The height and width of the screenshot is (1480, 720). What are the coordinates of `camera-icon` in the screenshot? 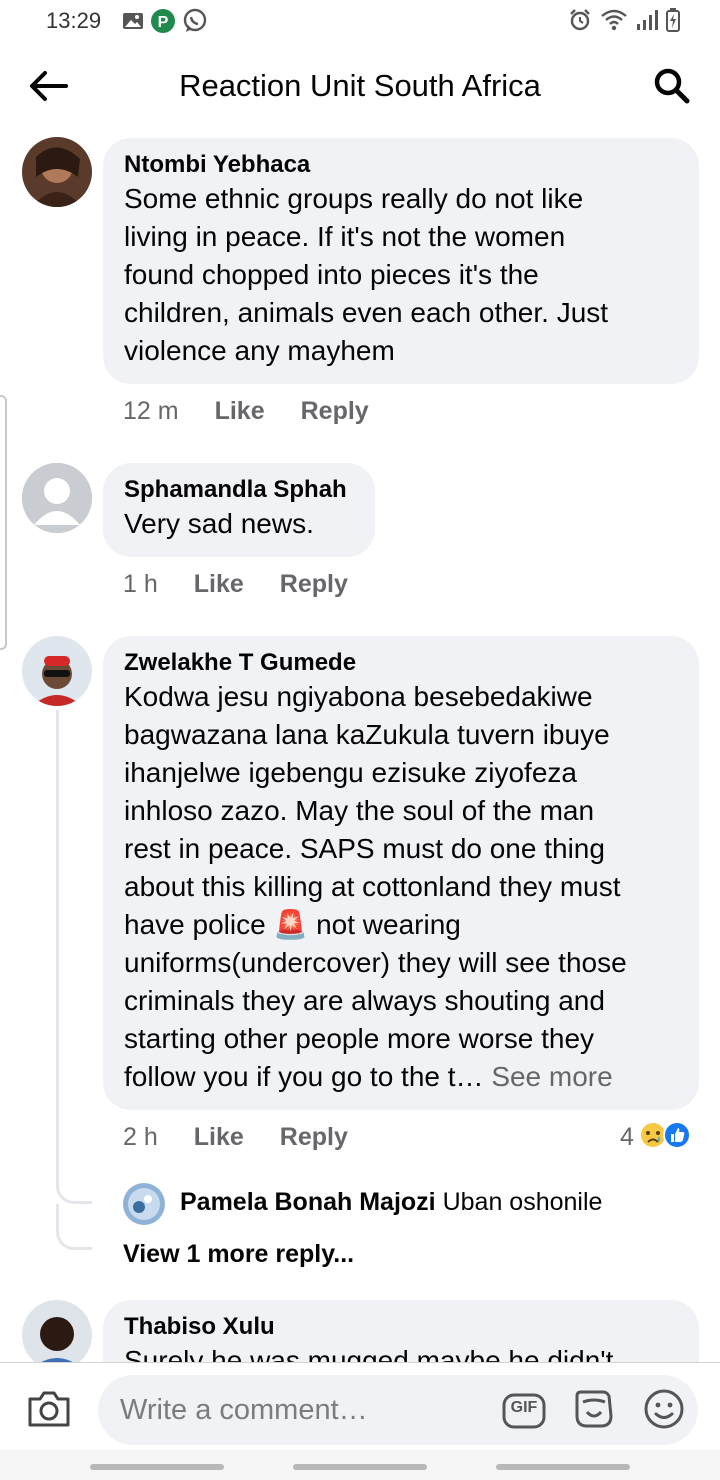 It's located at (49, 1412).